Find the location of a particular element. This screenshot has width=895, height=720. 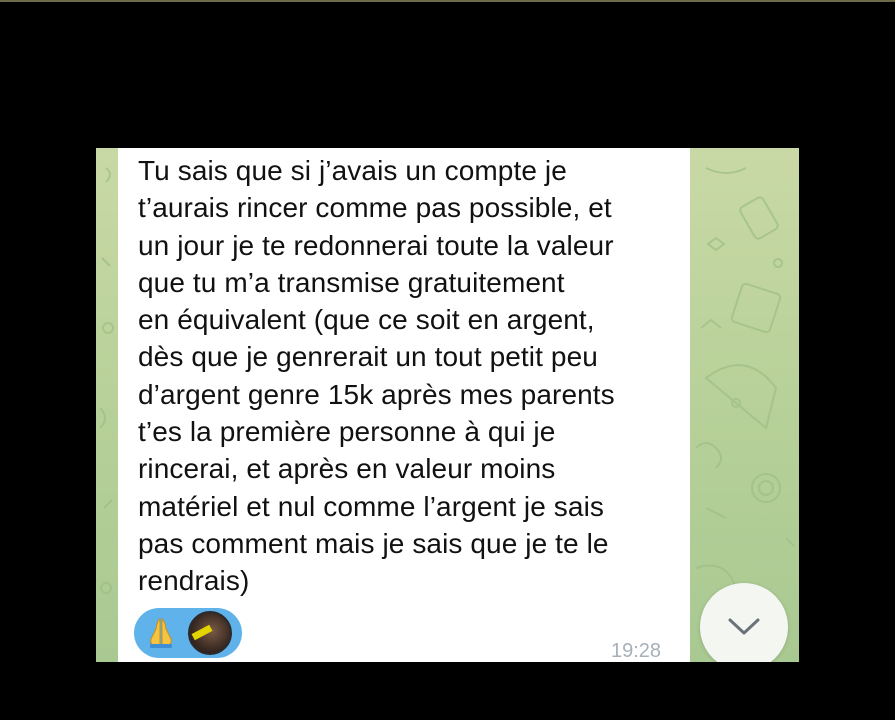

message-line: dès que je genrerait un tout petit peu is located at coordinates (368, 357).